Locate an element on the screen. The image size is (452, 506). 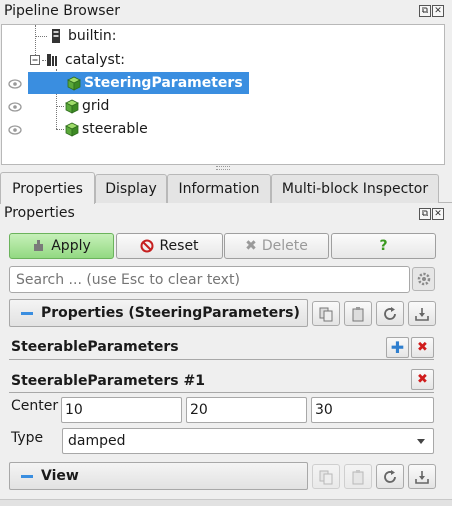
add-item-button: ✚ is located at coordinates (397, 347).